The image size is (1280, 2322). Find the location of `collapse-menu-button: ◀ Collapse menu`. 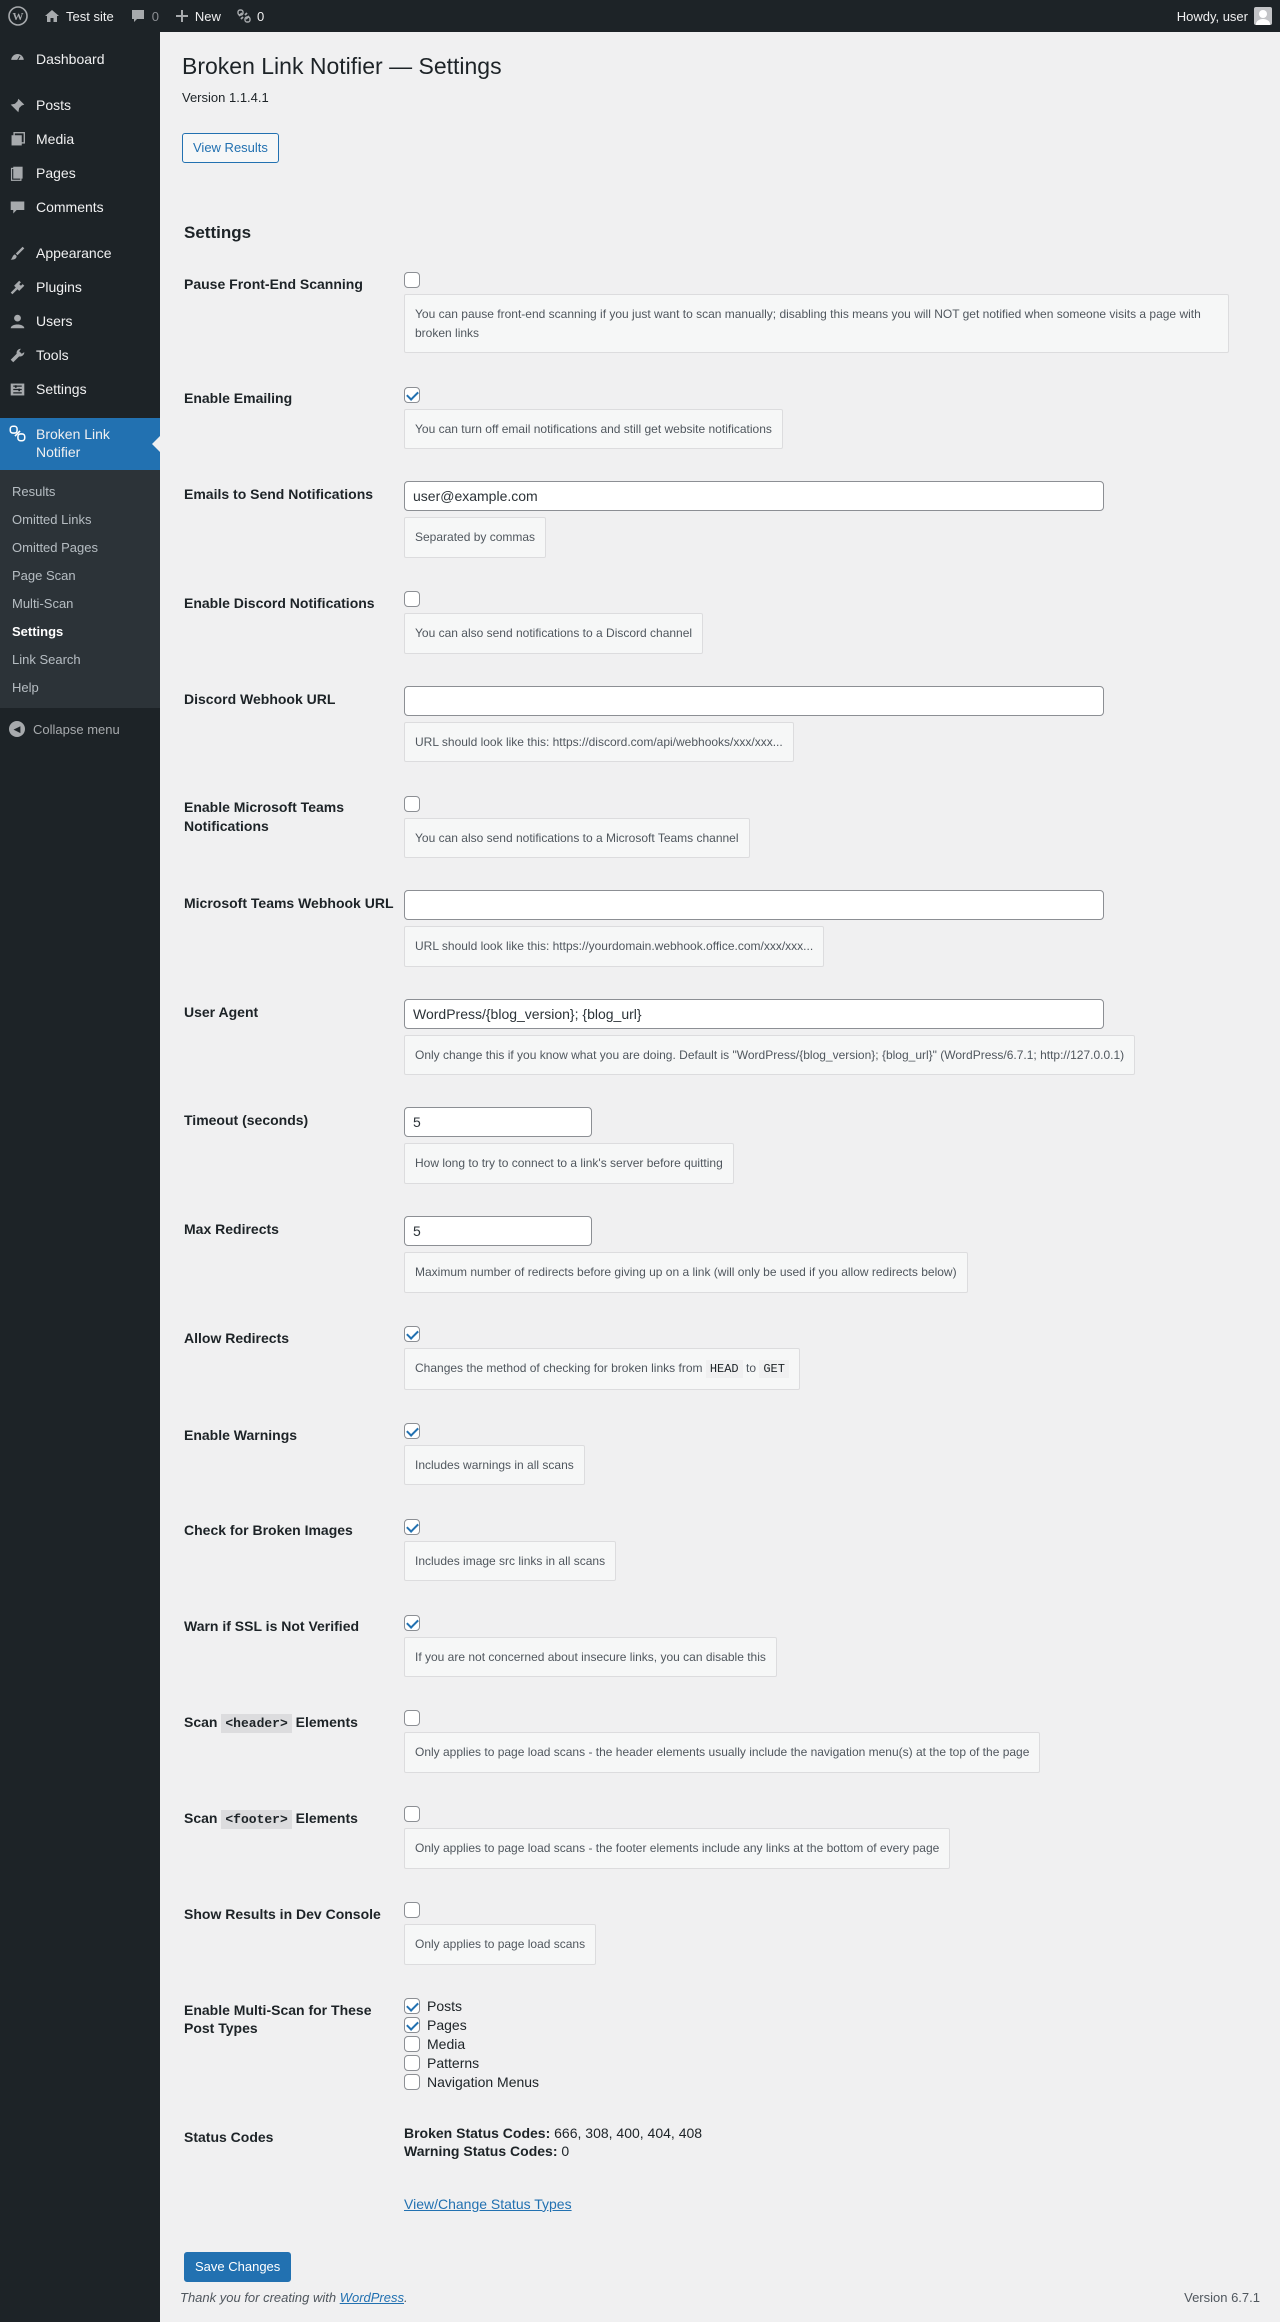

collapse-menu-button: ◀ Collapse menu is located at coordinates (80, 729).